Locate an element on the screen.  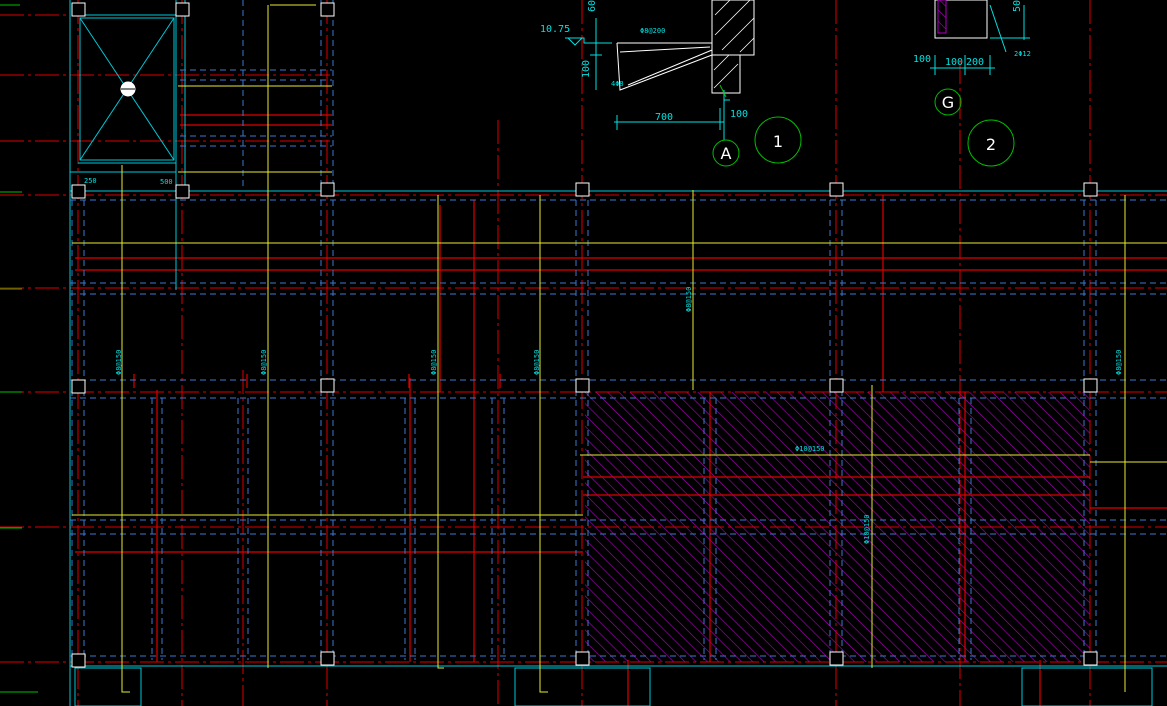
dim-100-right: 100 is located at coordinates (739, 114).